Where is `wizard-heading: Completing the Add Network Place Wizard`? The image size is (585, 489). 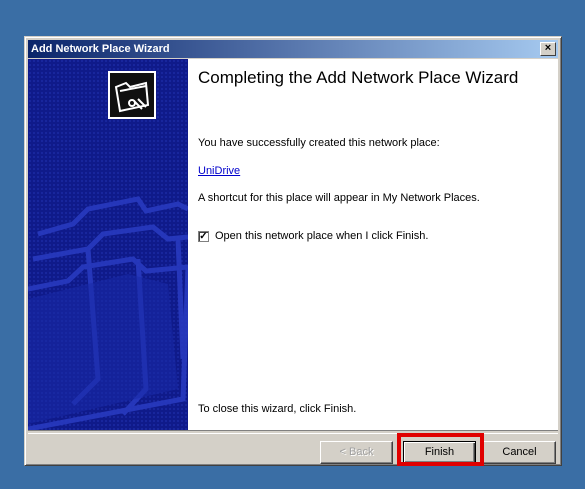 wizard-heading: Completing the Add Network Place Wizard is located at coordinates (358, 77).